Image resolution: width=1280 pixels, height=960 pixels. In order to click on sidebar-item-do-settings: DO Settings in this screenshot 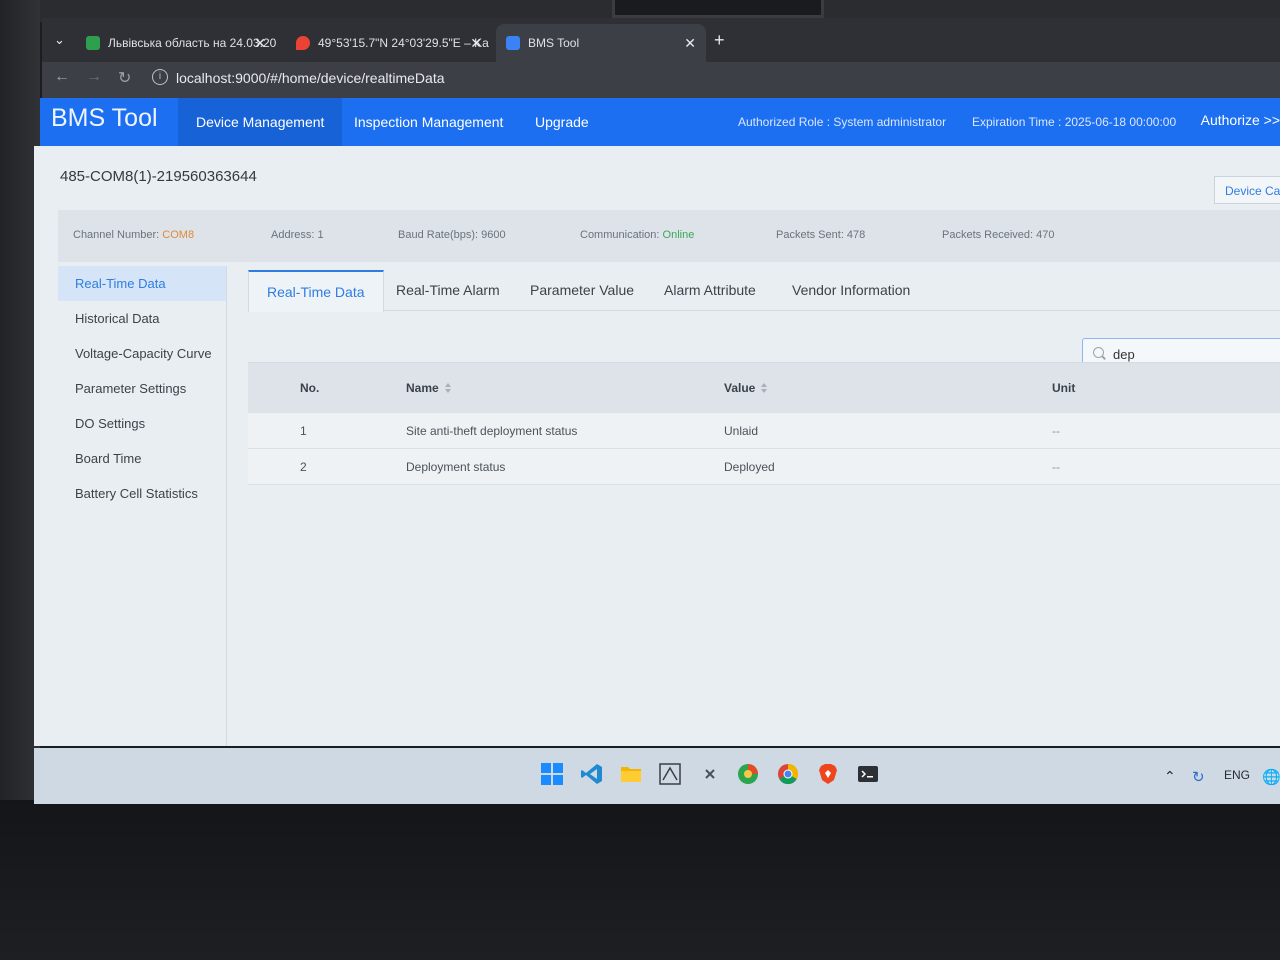, I will do `click(142, 423)`.